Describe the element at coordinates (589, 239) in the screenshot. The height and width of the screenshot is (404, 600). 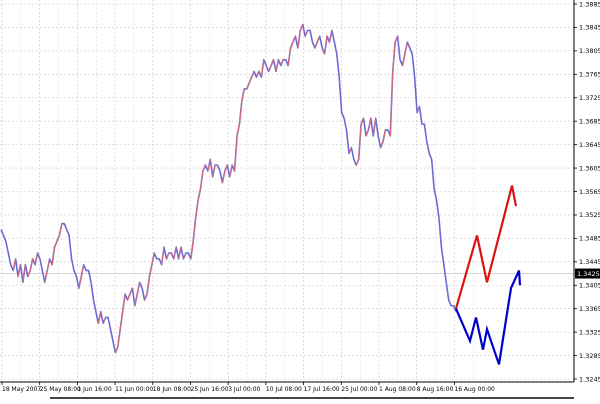
I see `y-tick-label: 1.3485` at that location.